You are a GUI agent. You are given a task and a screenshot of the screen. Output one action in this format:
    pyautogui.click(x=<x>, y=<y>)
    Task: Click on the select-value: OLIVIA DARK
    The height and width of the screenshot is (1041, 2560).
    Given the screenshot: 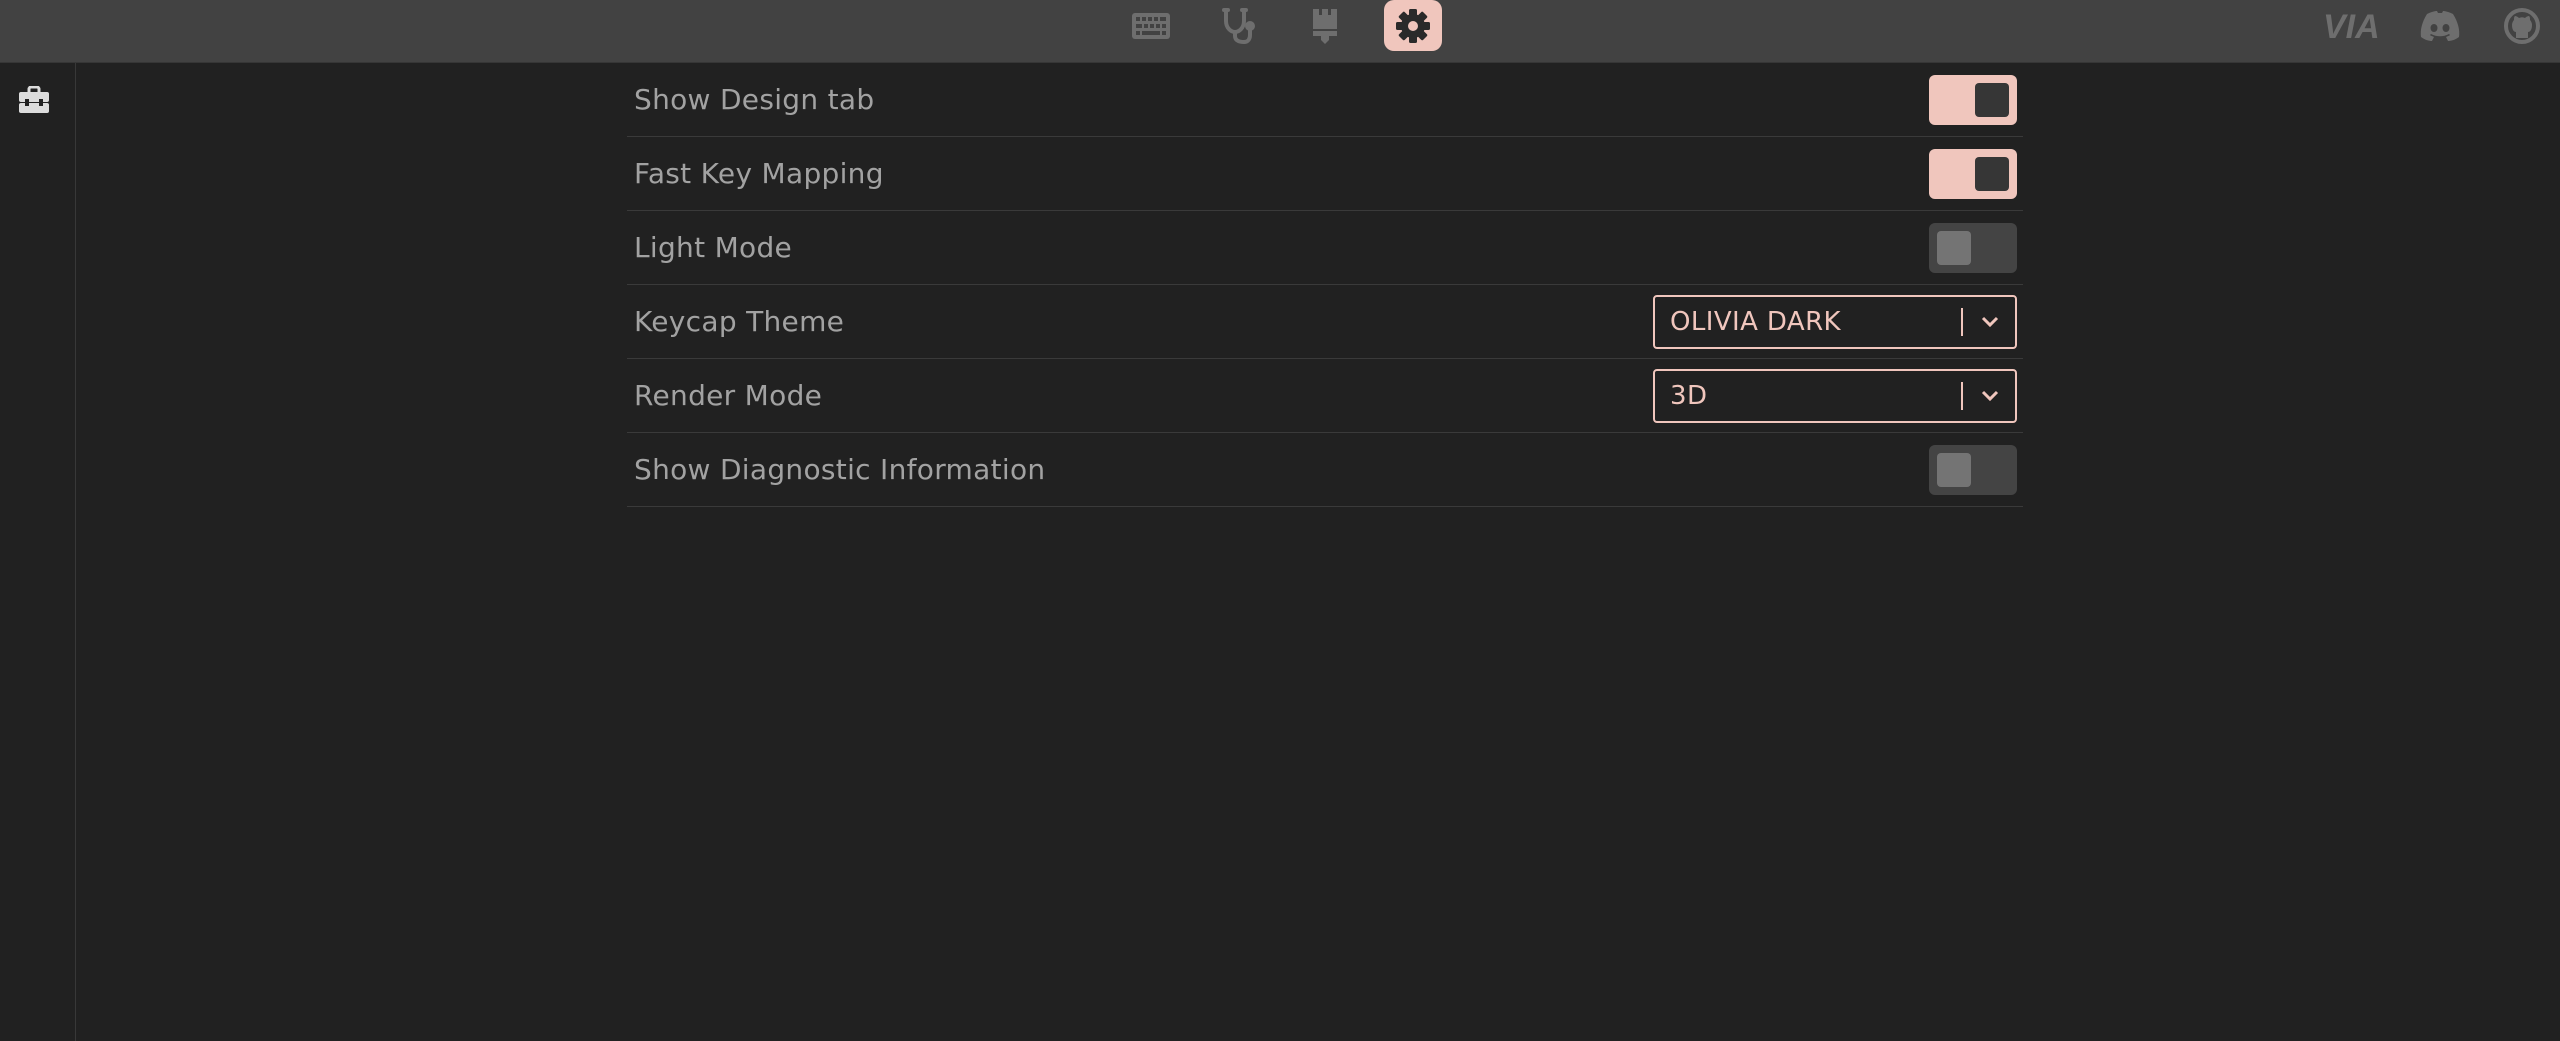 What is the action you would take?
    pyautogui.click(x=1755, y=321)
    